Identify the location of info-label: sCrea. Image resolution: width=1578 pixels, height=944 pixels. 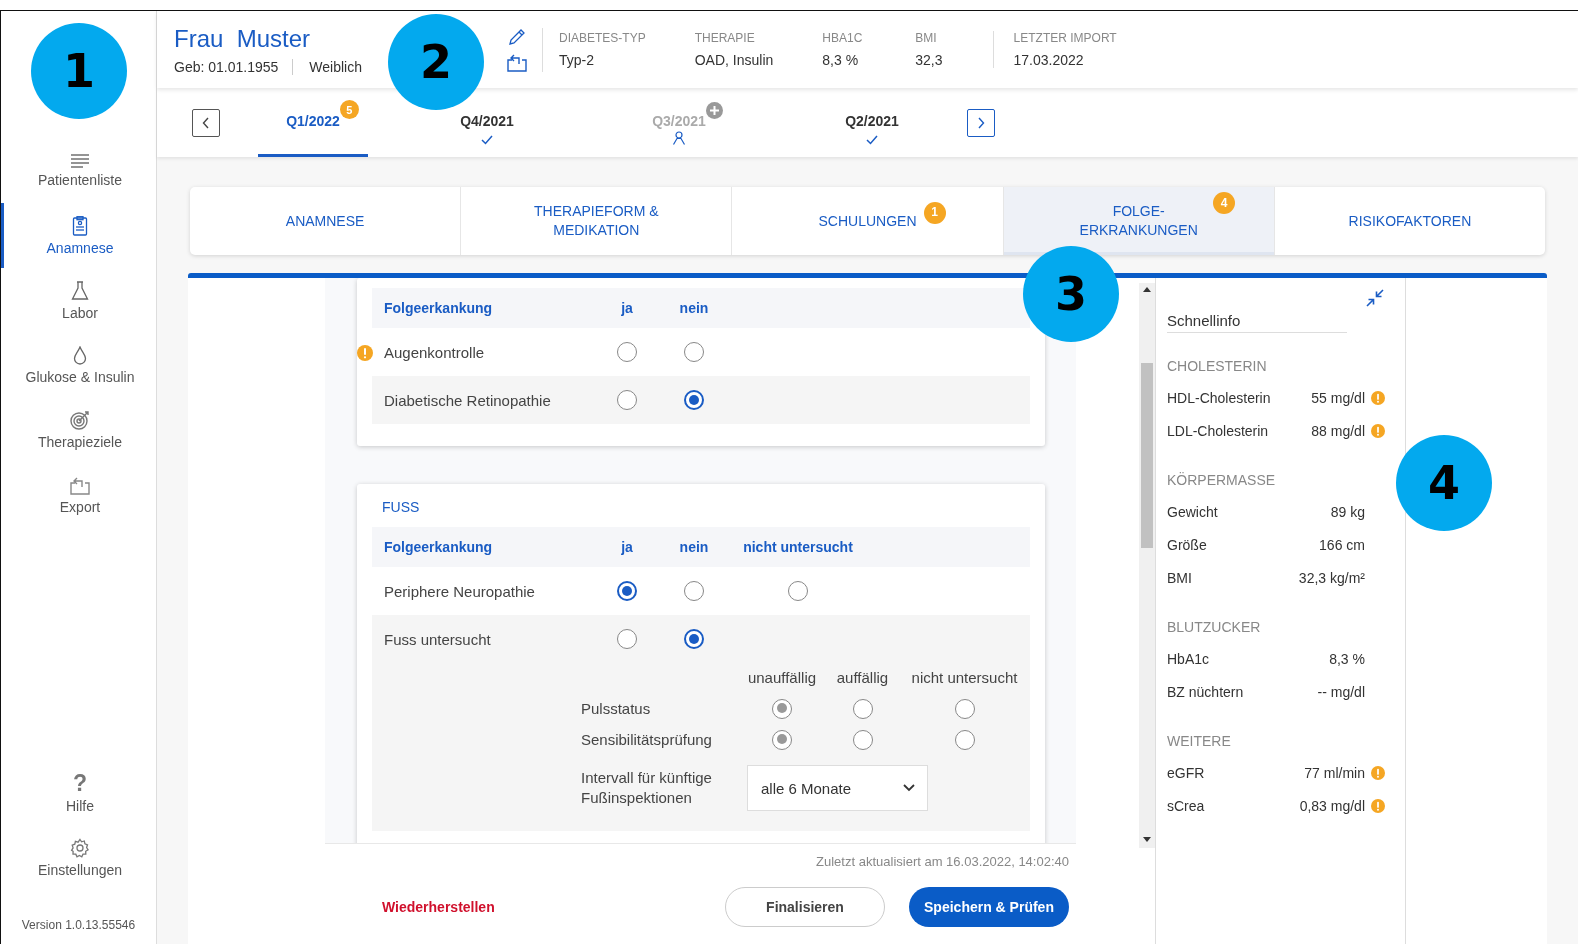
(1186, 805).